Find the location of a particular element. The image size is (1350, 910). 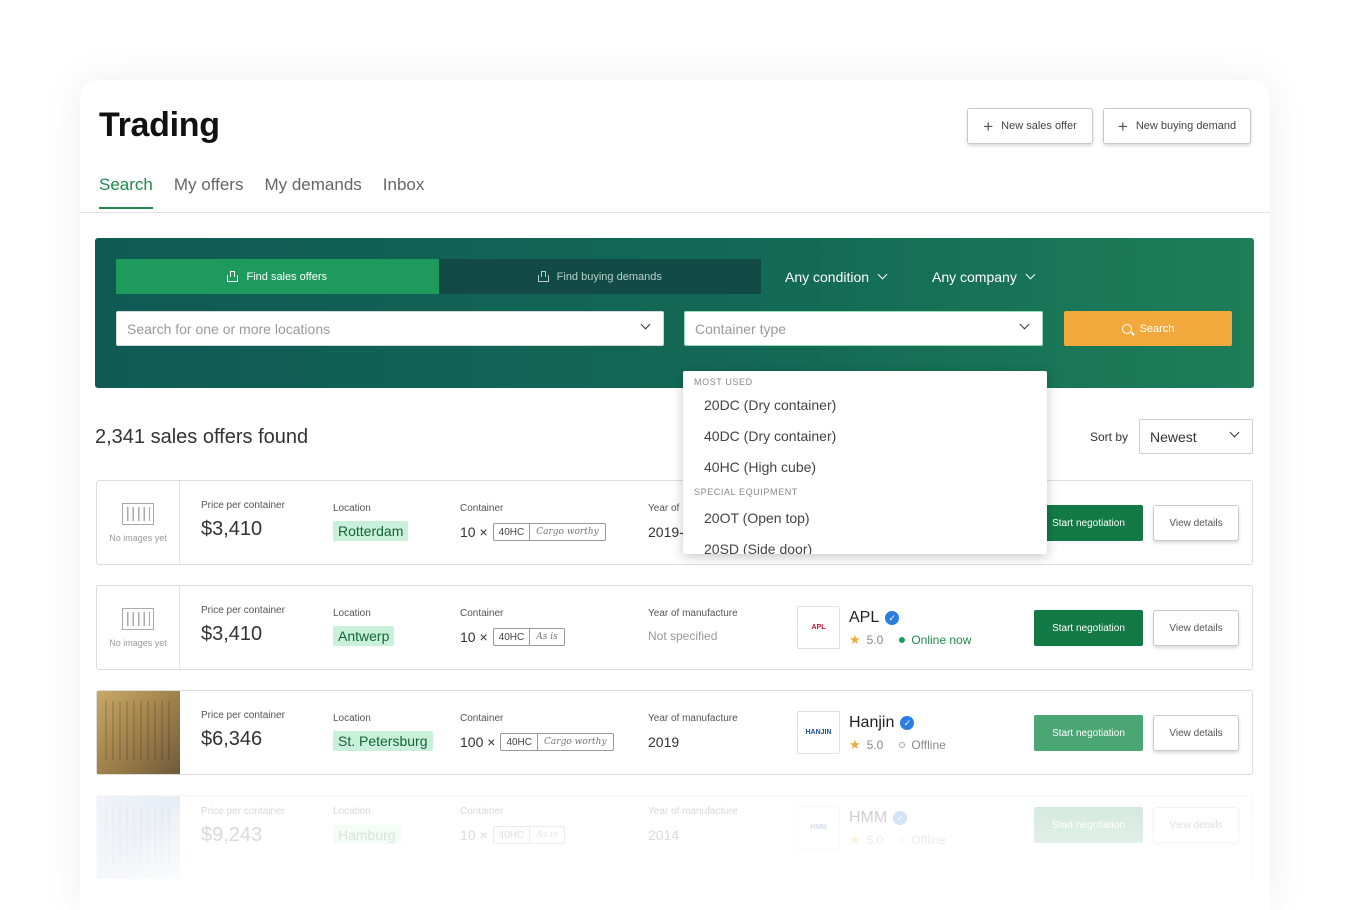

location-pill: Rotterdam is located at coordinates (371, 531).